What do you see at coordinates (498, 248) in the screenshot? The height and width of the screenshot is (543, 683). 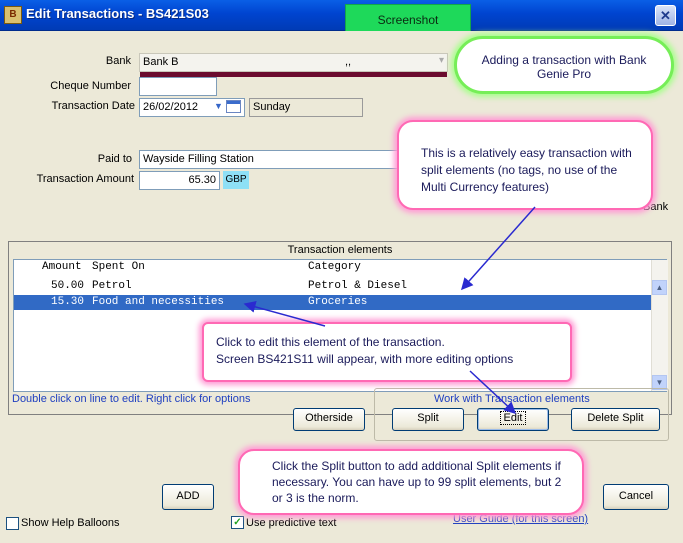 I see `easy-callout-arrow` at bounding box center [498, 248].